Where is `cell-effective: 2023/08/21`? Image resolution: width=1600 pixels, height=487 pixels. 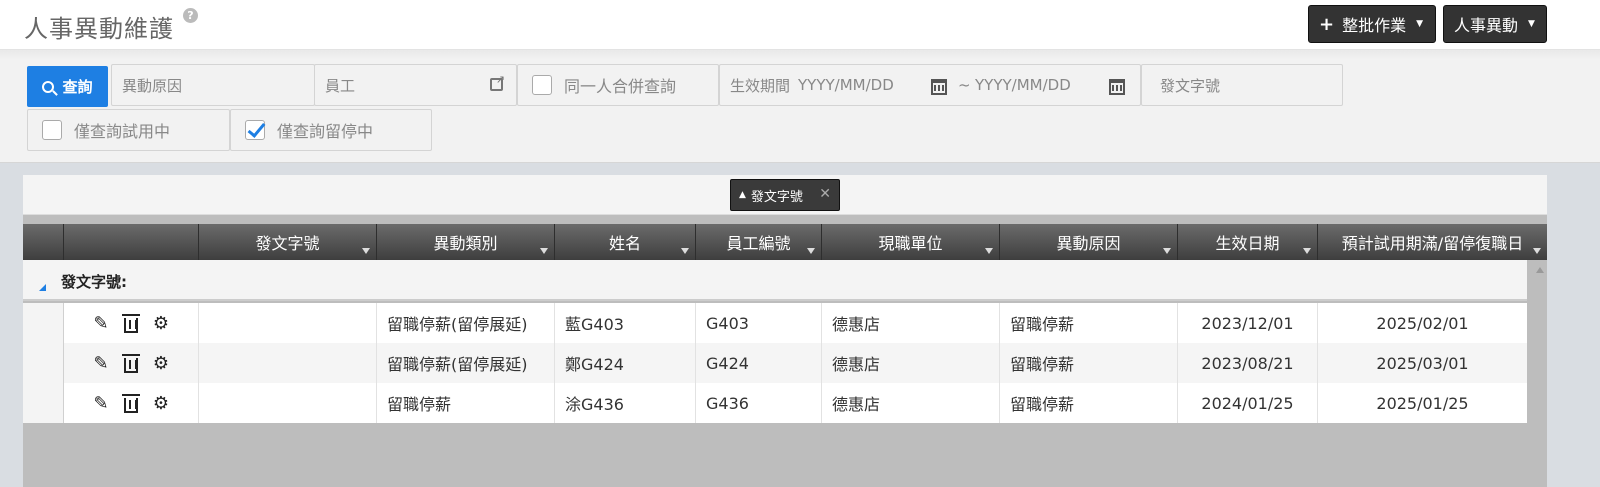
cell-effective: 2023/08/21 is located at coordinates (1248, 363).